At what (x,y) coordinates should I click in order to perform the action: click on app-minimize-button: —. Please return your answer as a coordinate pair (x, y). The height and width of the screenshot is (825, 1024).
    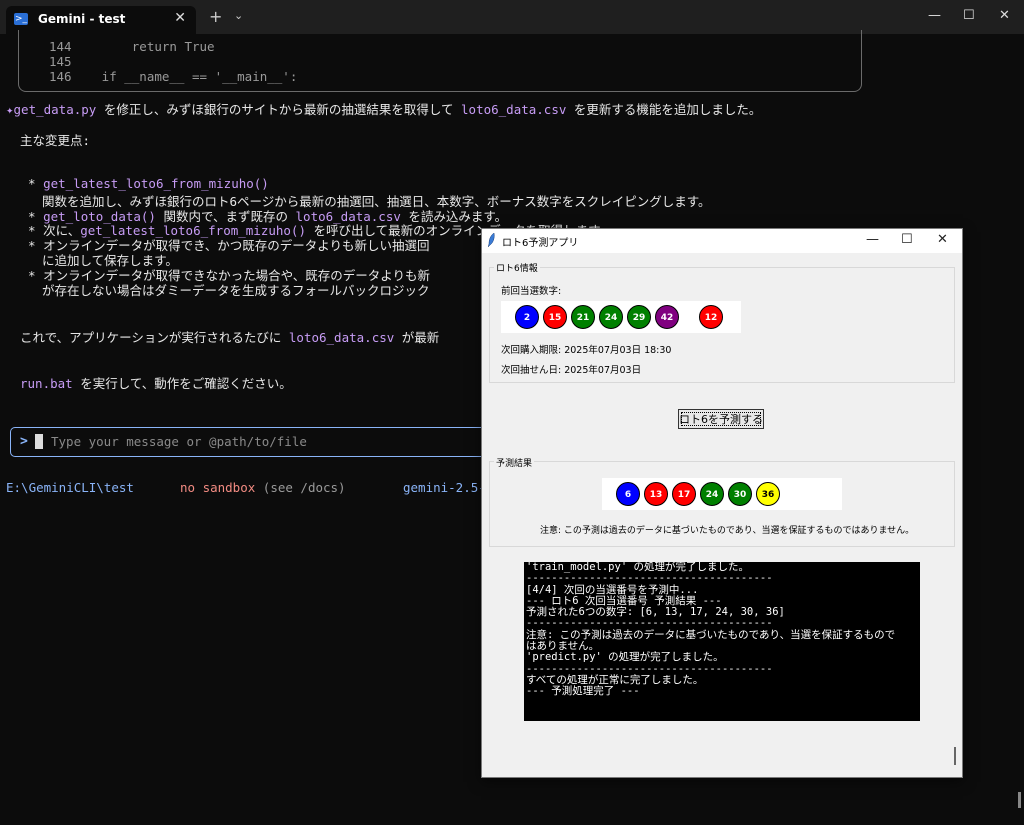
    Looking at the image, I should click on (872, 239).